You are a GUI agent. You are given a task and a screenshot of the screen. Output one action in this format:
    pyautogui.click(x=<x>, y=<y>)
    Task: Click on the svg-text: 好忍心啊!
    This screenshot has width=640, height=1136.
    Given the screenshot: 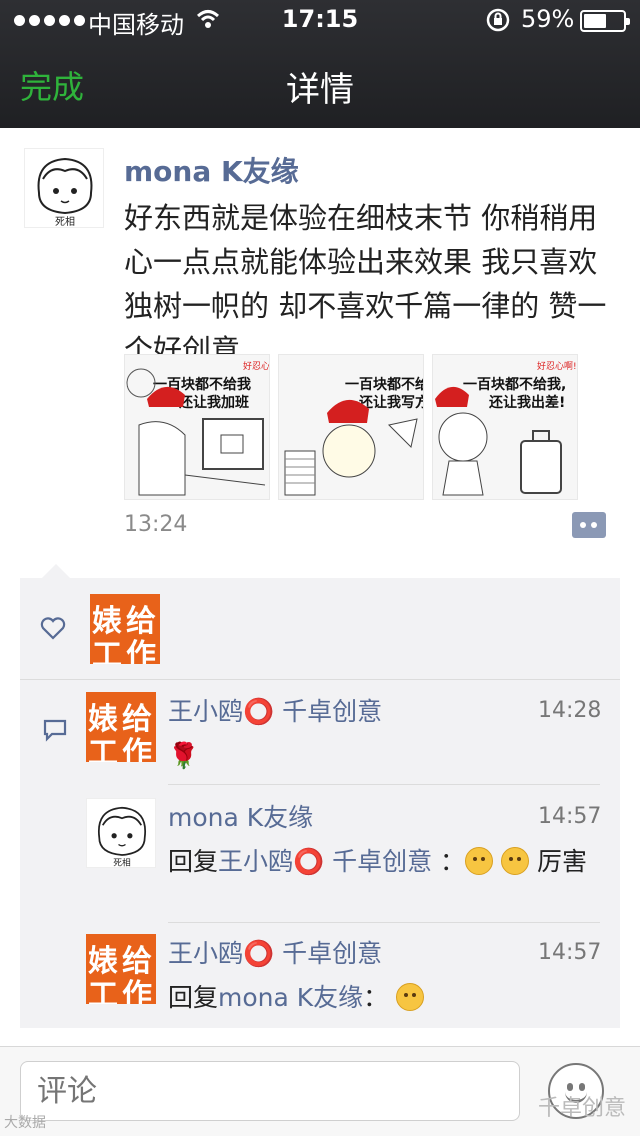 What is the action you would take?
    pyautogui.click(x=557, y=366)
    